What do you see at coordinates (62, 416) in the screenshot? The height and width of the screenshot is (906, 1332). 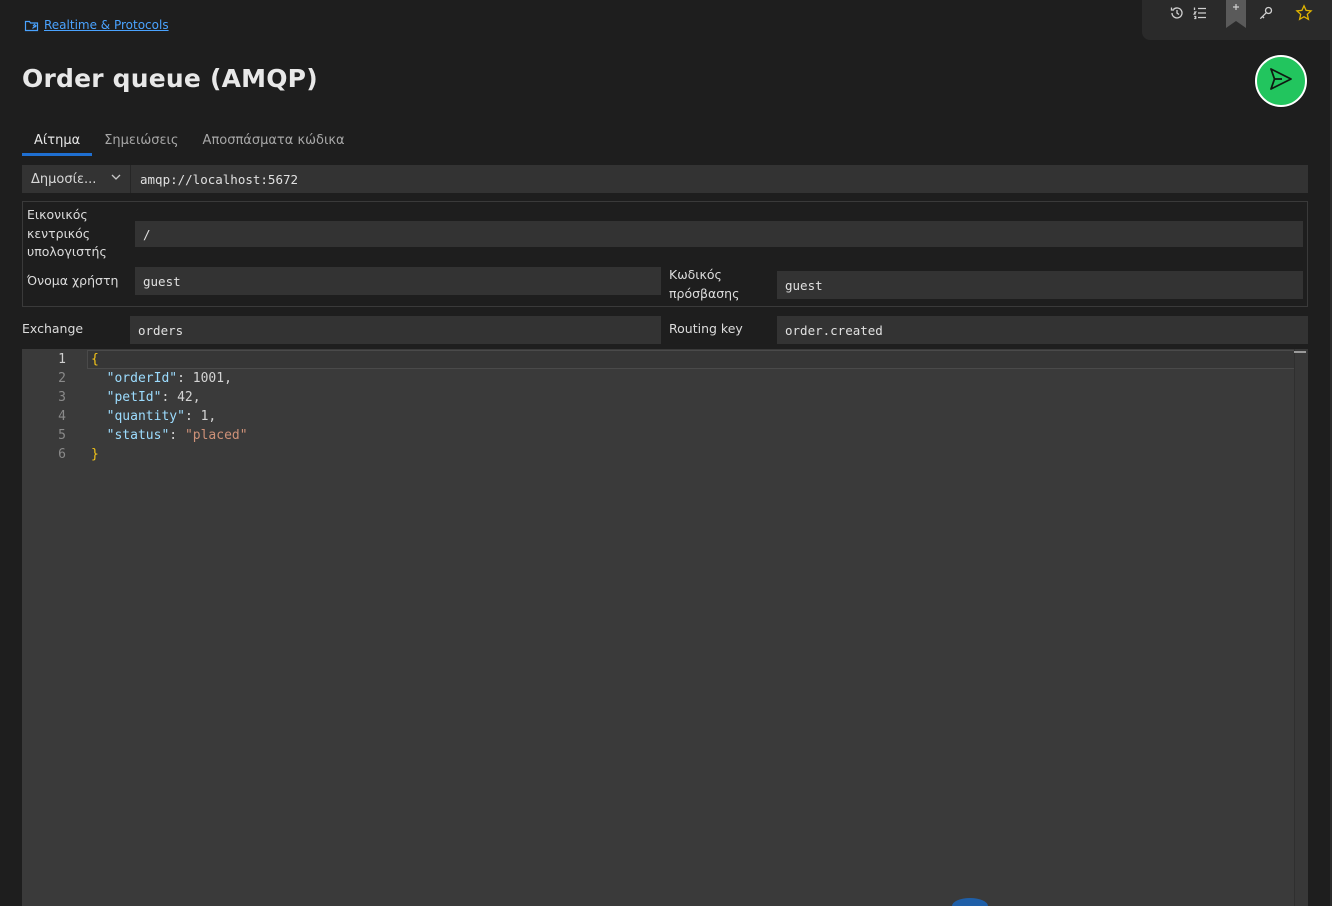 I see `line-number: 4` at bounding box center [62, 416].